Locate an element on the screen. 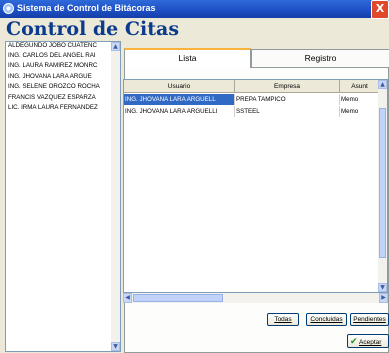  list-item: FRANCIS VAZQUEZ ESPARZA is located at coordinates (58, 97).